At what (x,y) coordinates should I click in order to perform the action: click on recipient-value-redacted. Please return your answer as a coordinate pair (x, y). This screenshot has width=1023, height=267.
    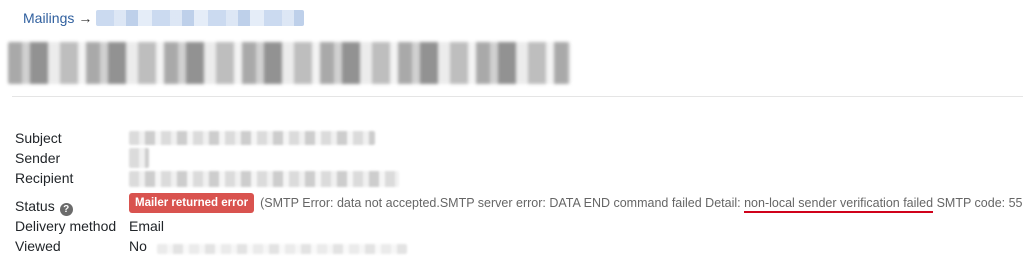
    Looking at the image, I should click on (264, 179).